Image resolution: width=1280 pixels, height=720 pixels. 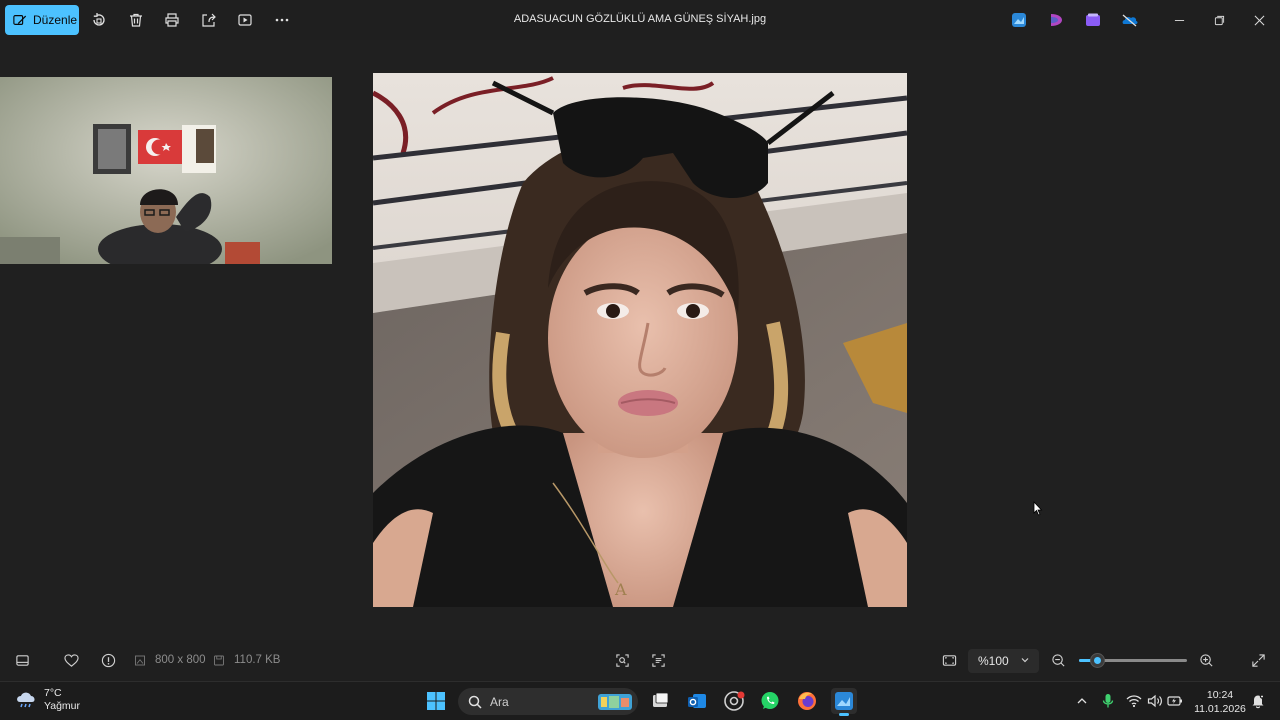 I want to click on edit-button: Düzenle, so click(x=42, y=20).